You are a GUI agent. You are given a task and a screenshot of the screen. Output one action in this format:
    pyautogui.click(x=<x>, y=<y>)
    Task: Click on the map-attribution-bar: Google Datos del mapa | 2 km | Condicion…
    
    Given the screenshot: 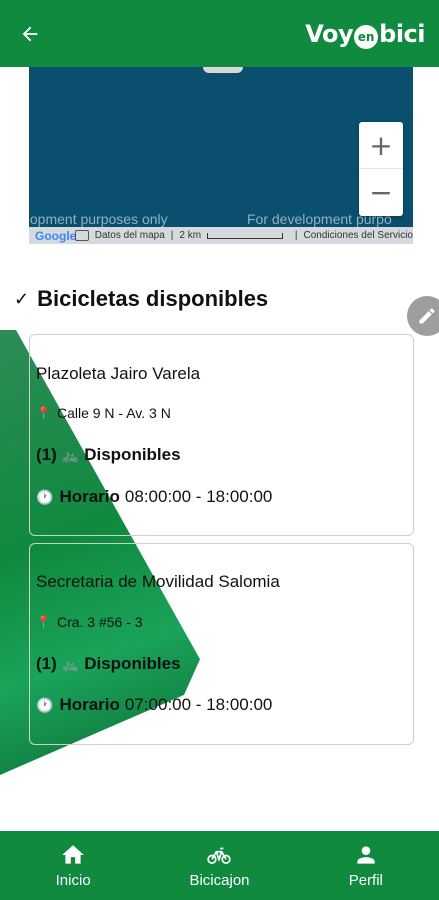 What is the action you would take?
    pyautogui.click(x=221, y=235)
    